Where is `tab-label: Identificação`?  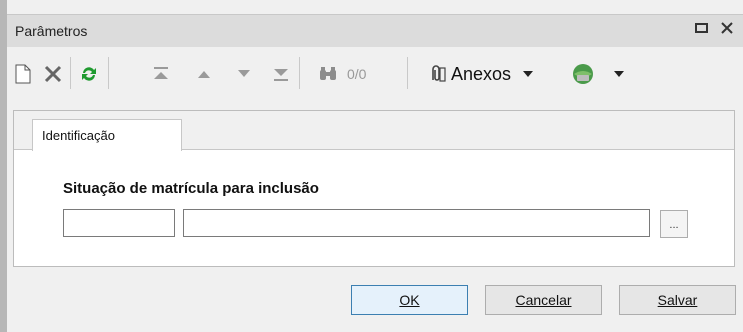 tab-label: Identificação is located at coordinates (78, 135).